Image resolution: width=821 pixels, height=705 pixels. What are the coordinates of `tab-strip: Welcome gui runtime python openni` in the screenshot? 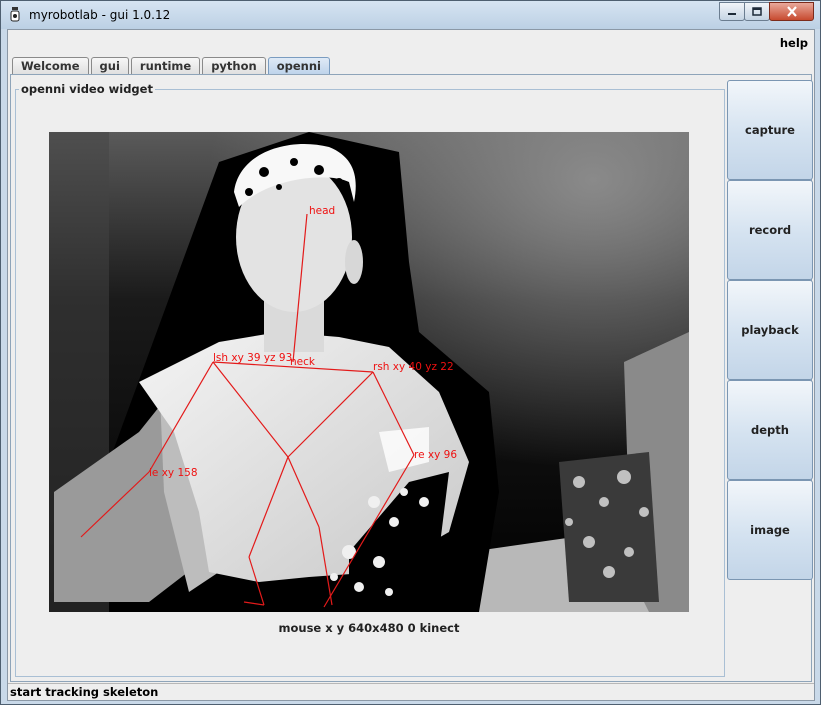 It's located at (172, 66).